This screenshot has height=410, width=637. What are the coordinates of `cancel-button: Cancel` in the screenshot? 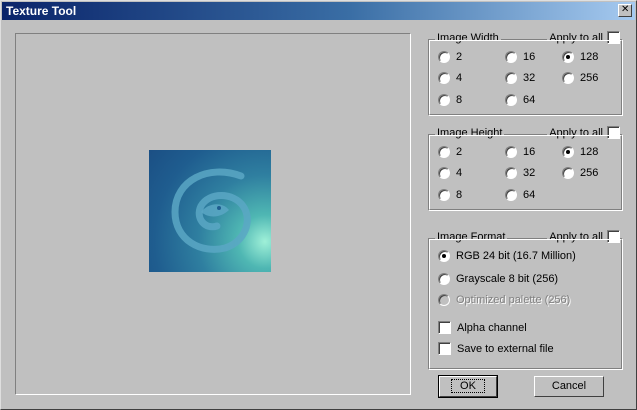 It's located at (569, 386).